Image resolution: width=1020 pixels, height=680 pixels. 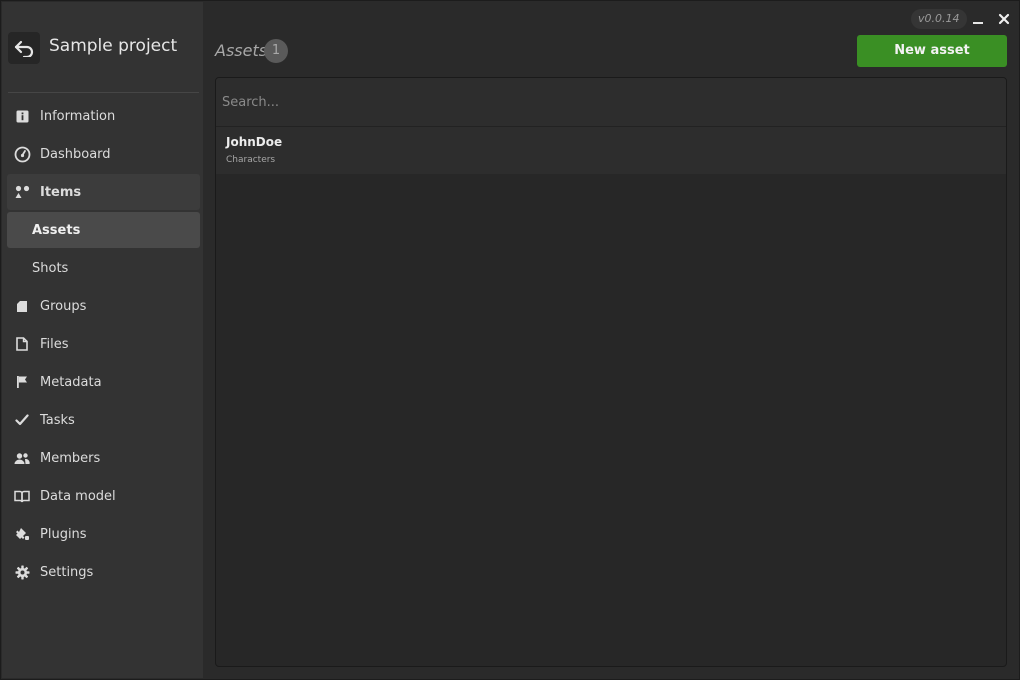 I want to click on asset-count-badge: 1, so click(x=276, y=51).